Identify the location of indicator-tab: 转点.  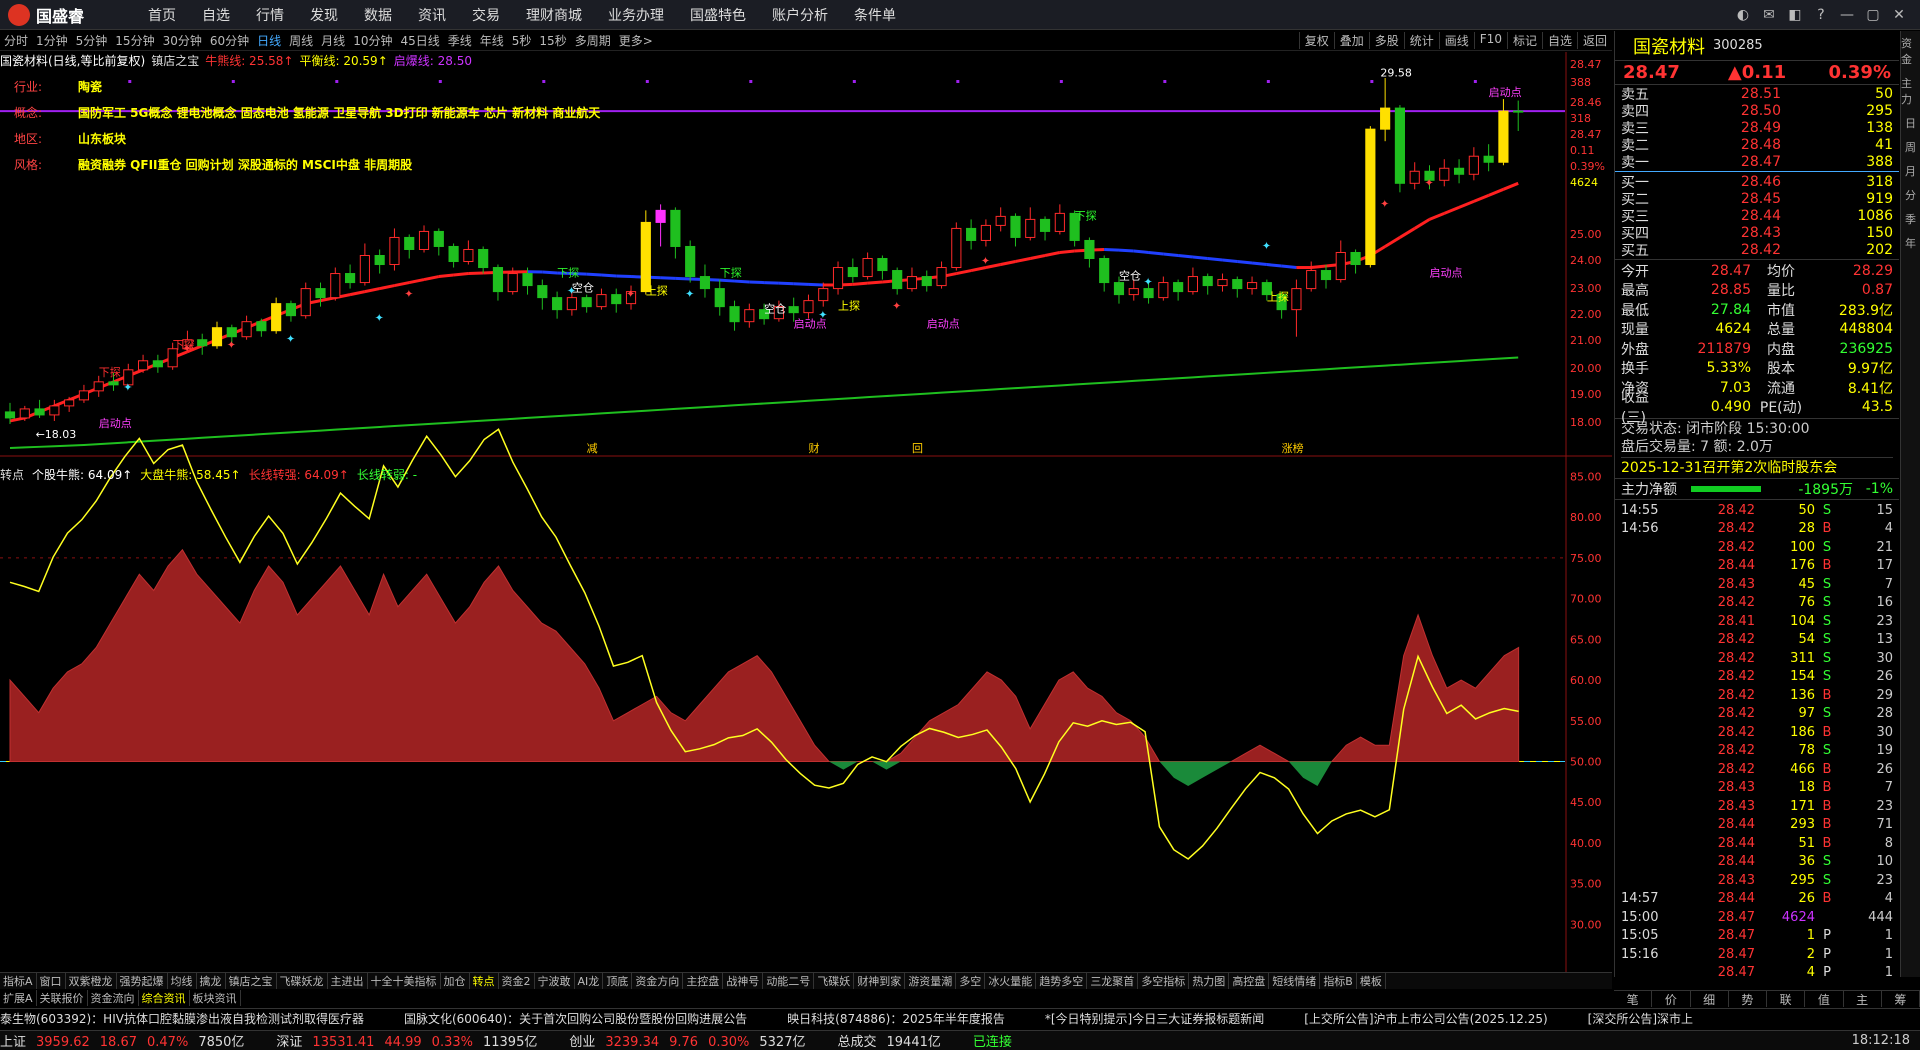
(484, 981).